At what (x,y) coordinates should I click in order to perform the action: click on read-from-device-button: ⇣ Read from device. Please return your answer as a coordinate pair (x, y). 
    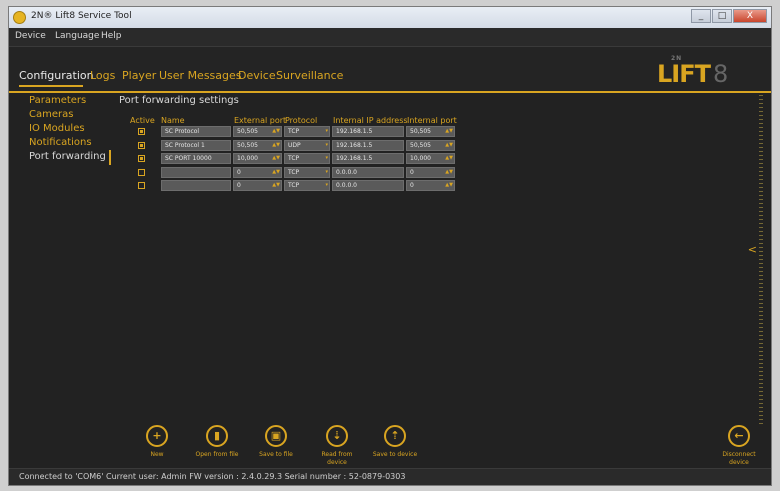
    Looking at the image, I should click on (337, 446).